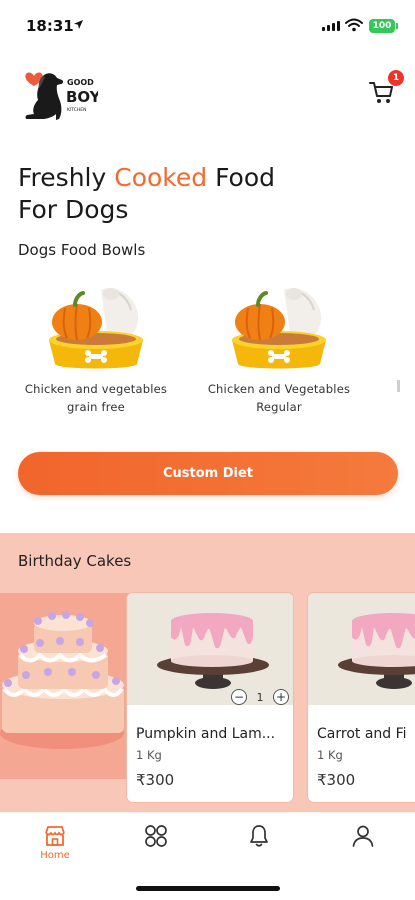 This screenshot has width=415, height=900. I want to click on bell-icon, so click(259, 836).